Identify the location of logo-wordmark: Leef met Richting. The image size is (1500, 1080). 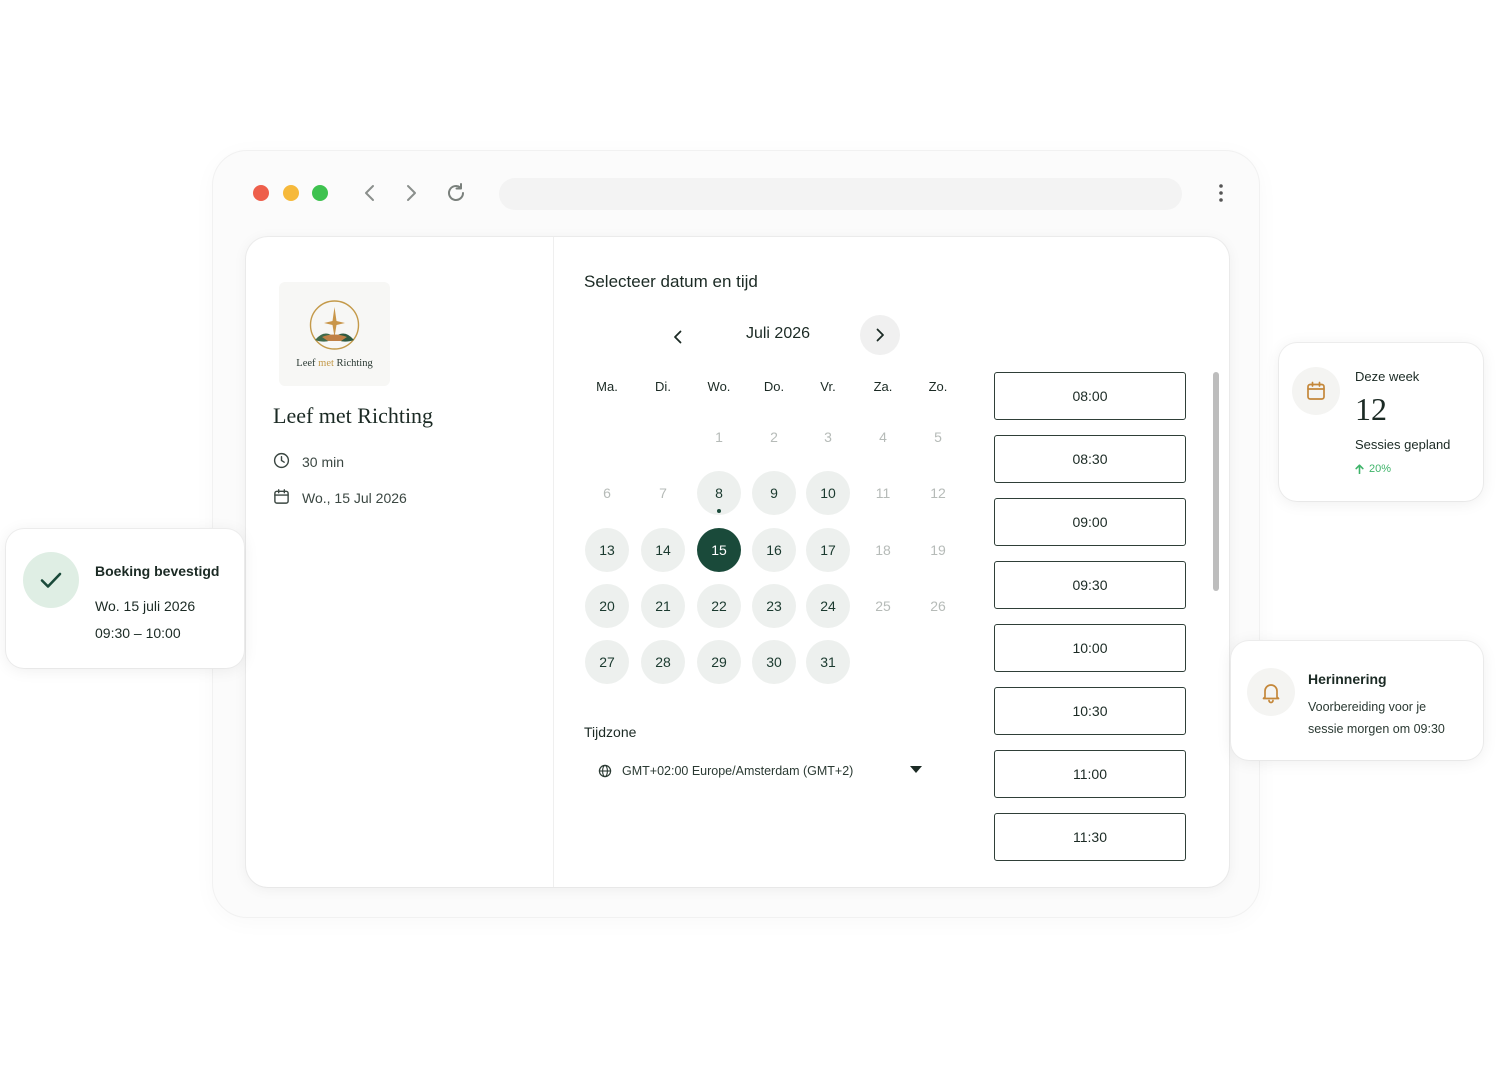
(334, 363).